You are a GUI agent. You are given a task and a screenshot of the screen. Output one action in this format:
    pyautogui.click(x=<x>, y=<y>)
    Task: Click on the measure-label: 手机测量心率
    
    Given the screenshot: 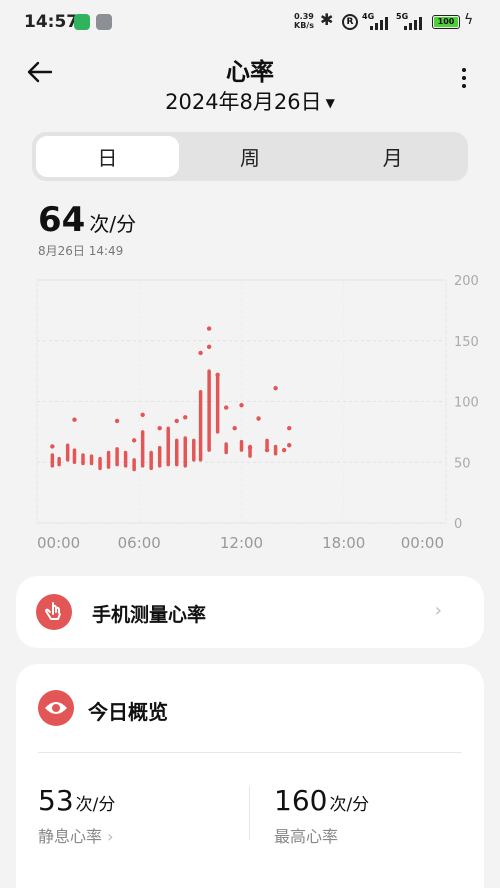 What is the action you would take?
    pyautogui.click(x=149, y=615)
    